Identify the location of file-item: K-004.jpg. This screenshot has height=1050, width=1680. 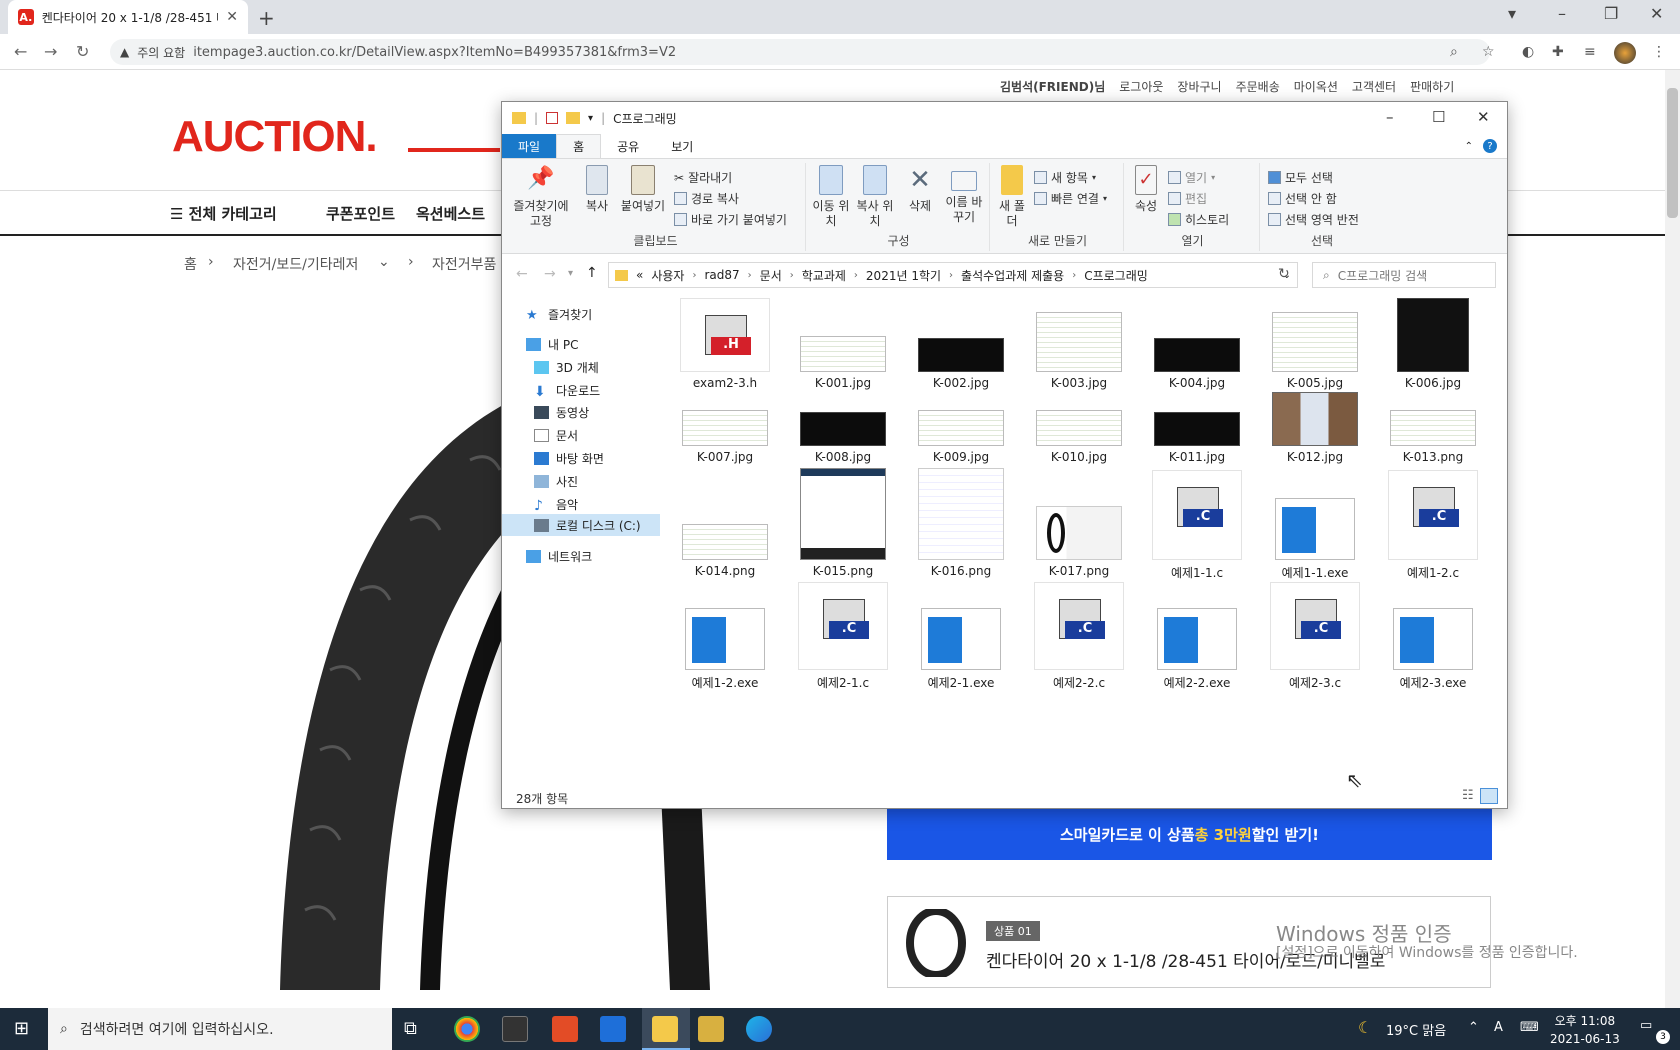
(1197, 346).